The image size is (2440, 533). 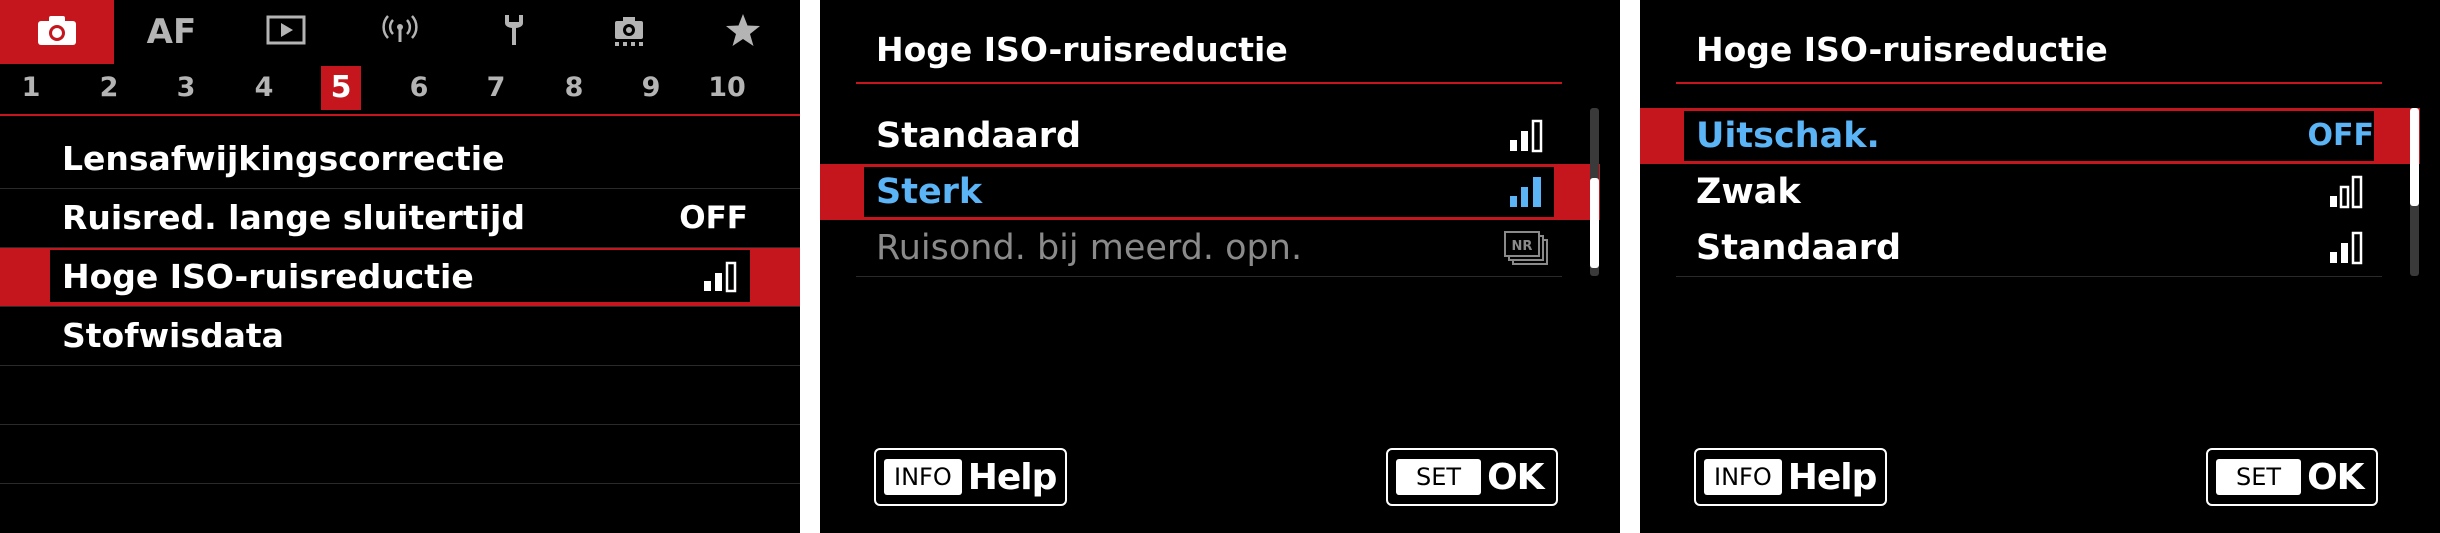 I want to click on custom-functions-icon, so click(x=629, y=32).